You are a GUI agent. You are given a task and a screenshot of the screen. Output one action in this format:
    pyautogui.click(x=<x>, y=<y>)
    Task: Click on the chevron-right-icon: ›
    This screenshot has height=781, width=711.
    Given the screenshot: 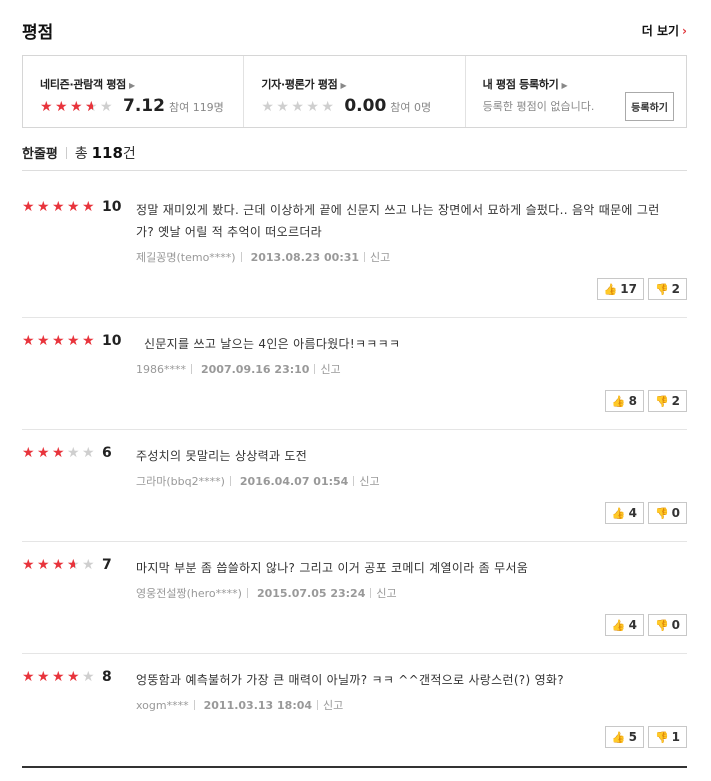 What is the action you would take?
    pyautogui.click(x=684, y=31)
    